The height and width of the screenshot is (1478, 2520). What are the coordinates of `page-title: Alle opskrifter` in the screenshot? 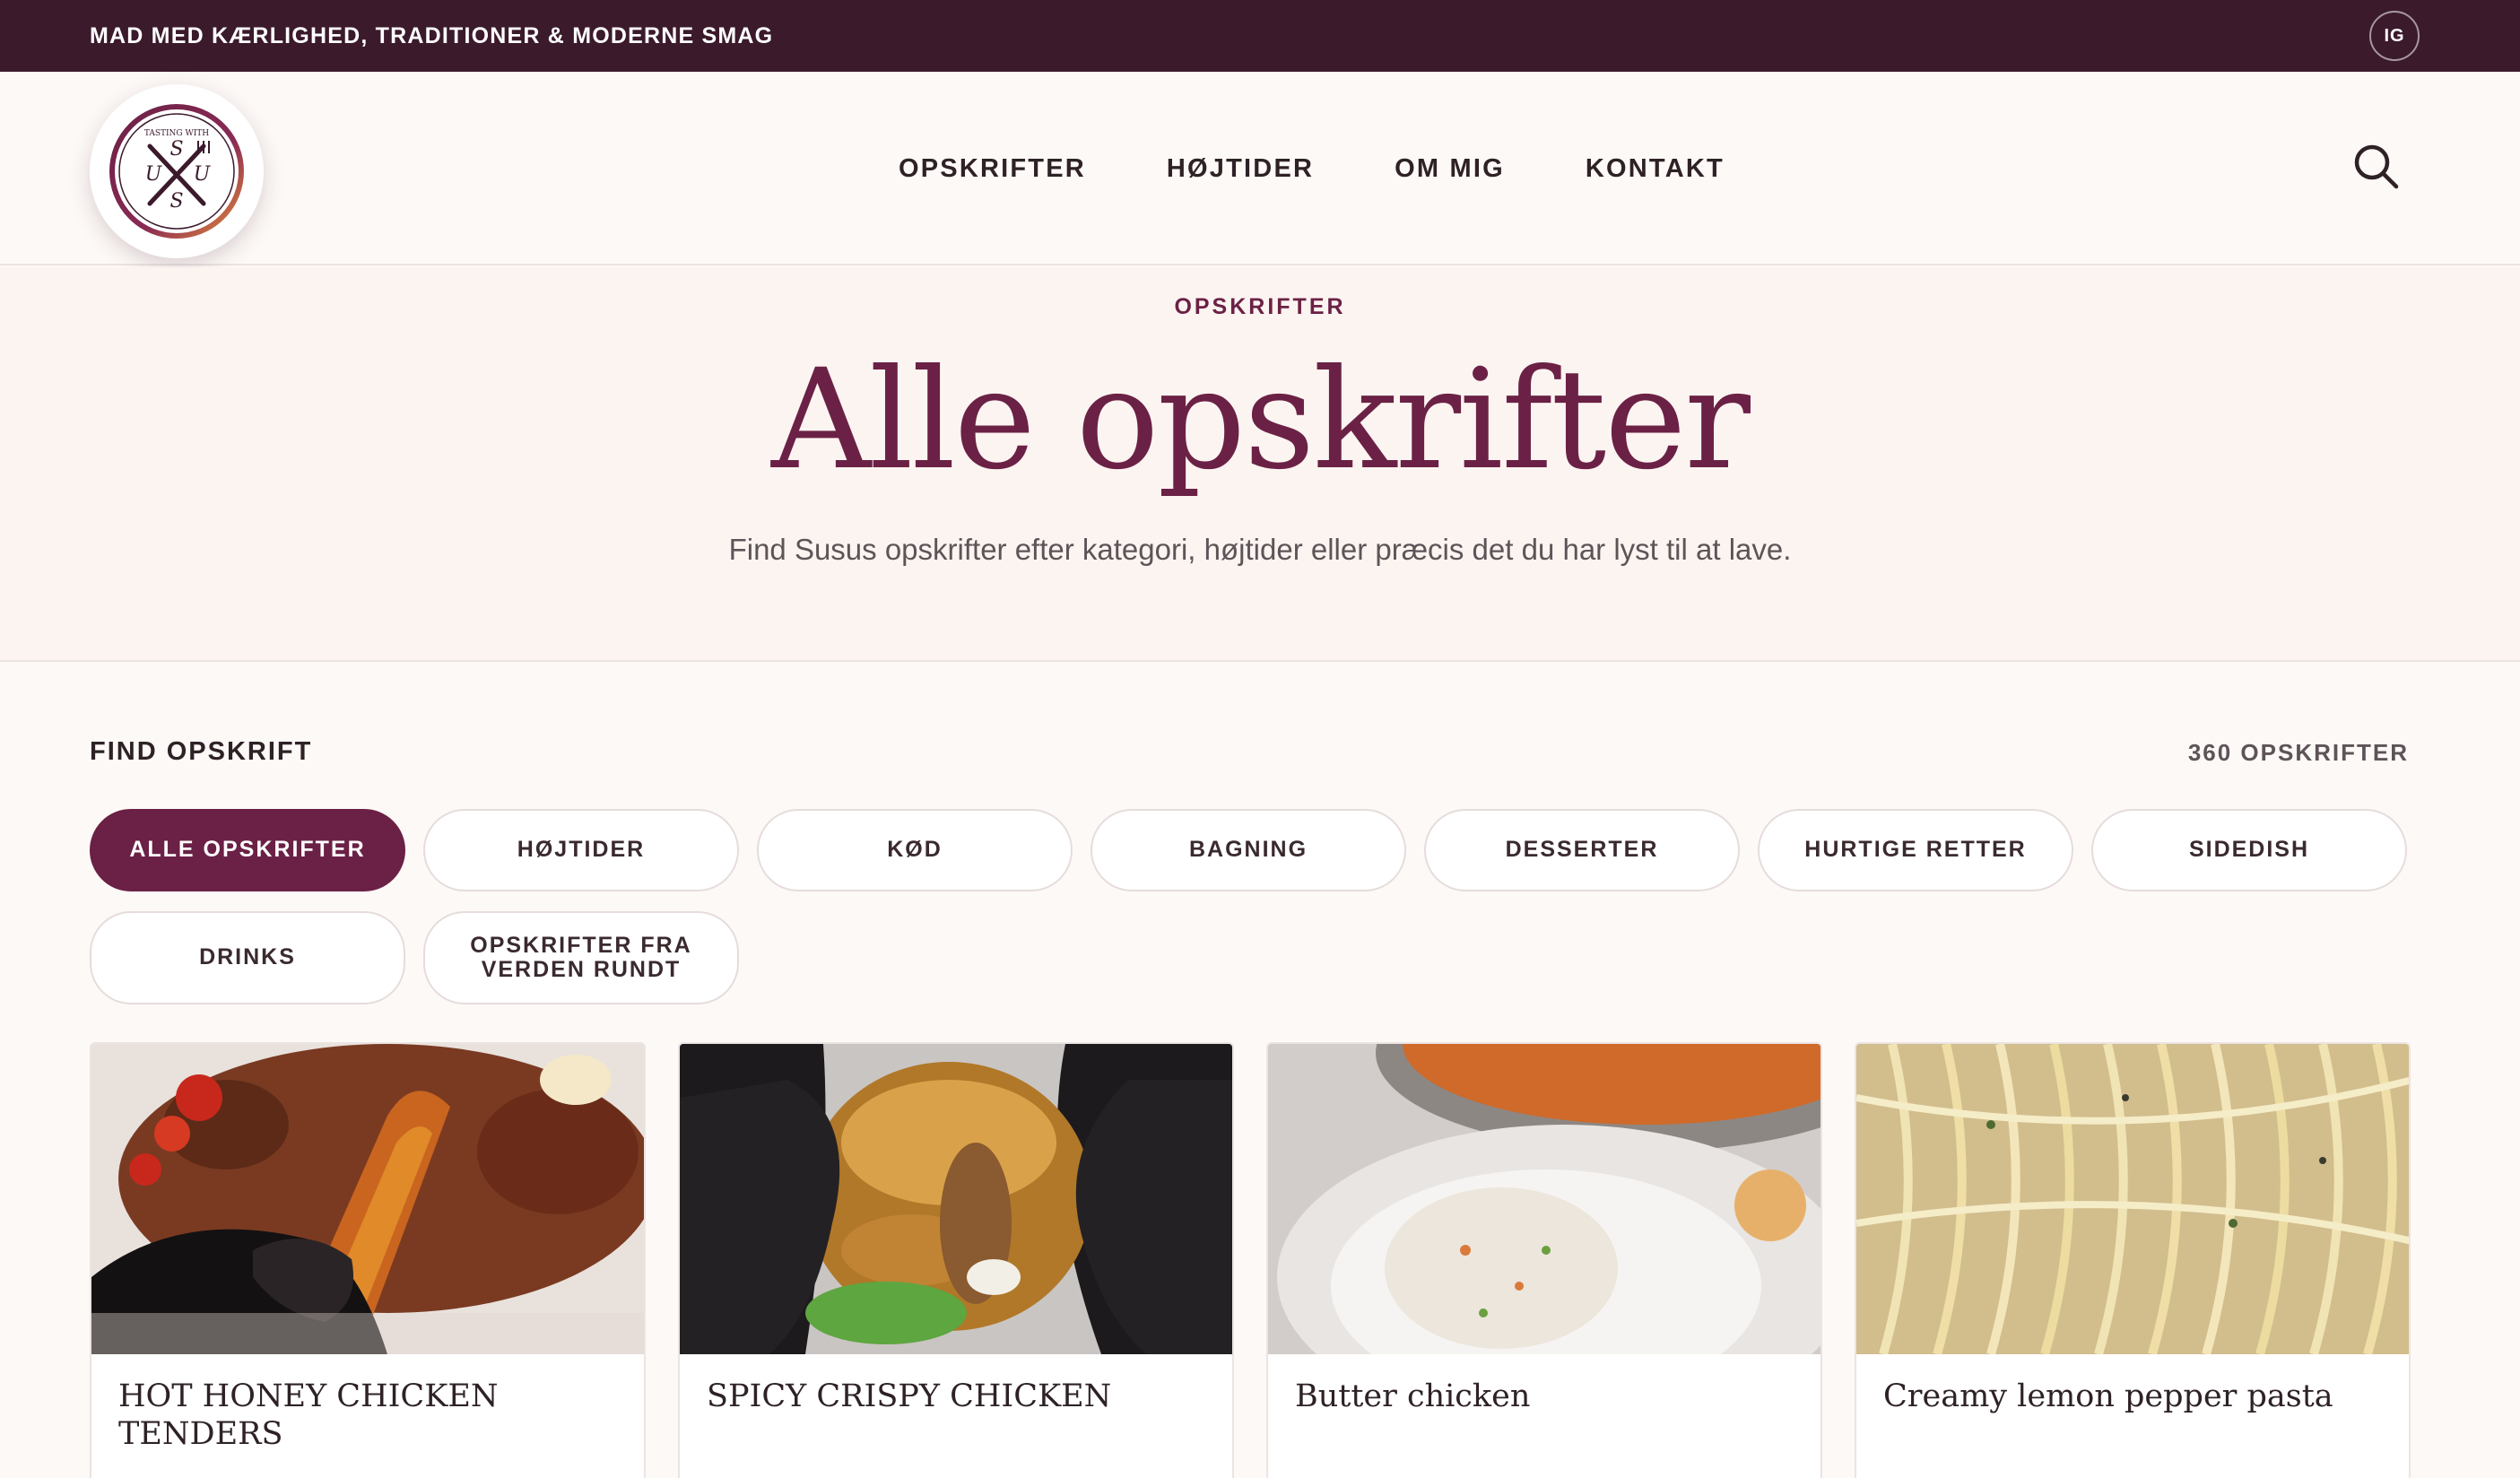 It's located at (1261, 420).